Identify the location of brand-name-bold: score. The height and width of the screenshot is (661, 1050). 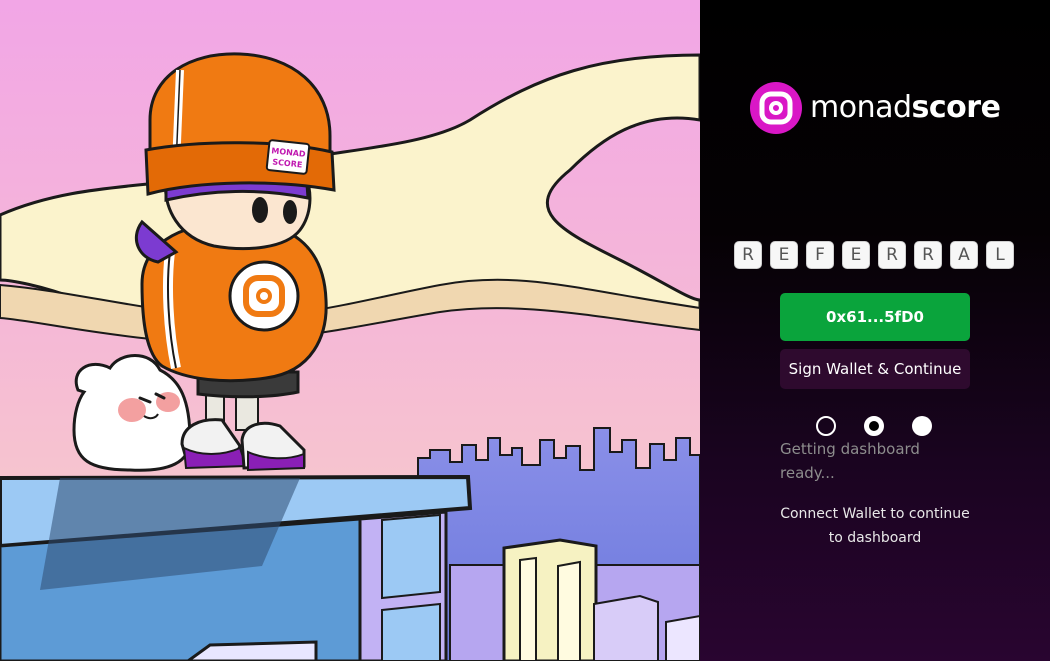
(956, 107).